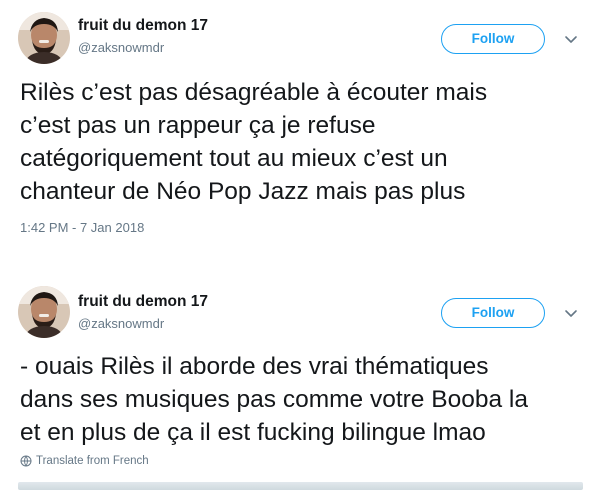 Image resolution: width=601 pixels, height=490 pixels. I want to click on globe-icon, so click(26, 461).